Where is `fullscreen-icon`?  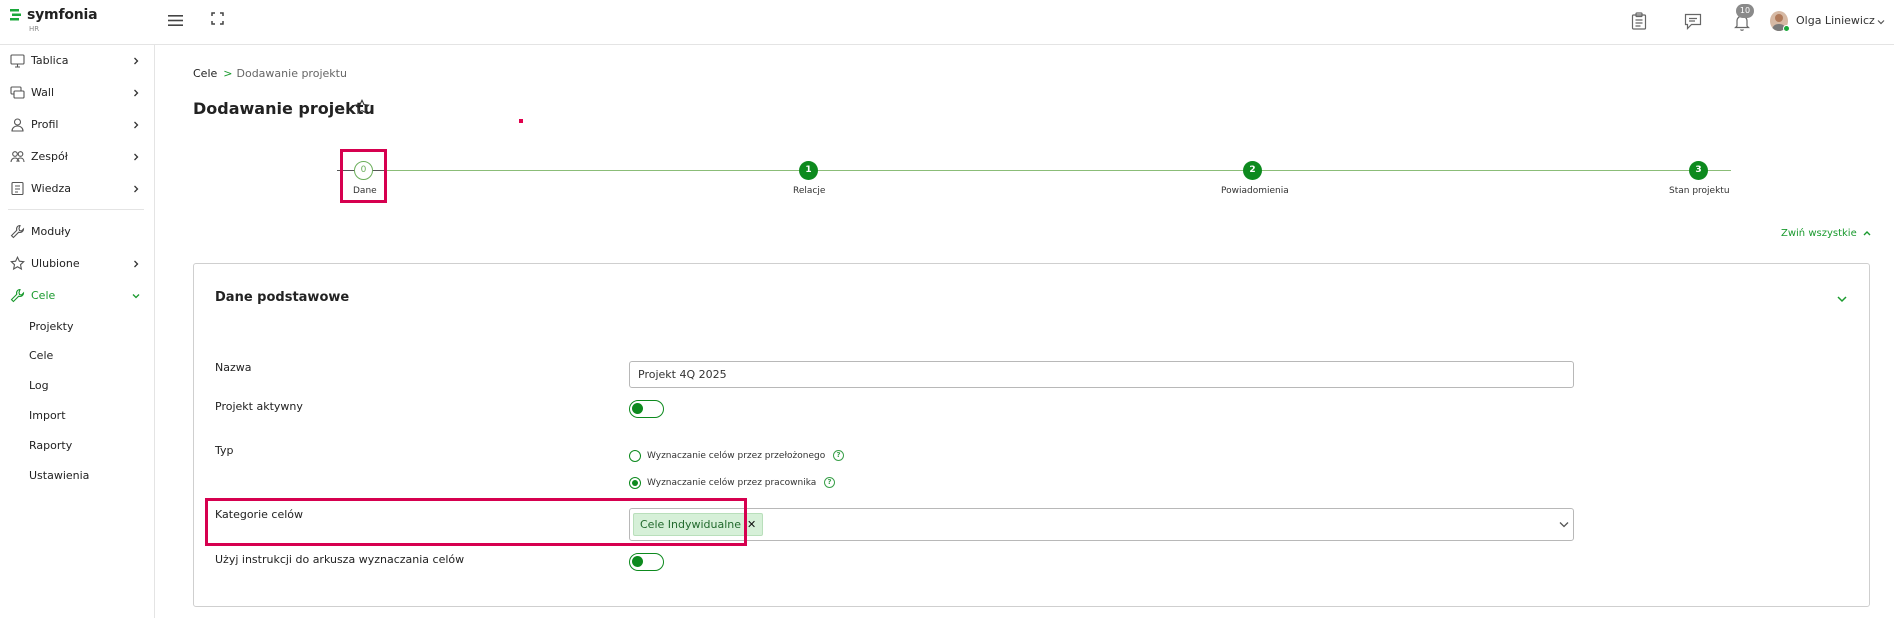
fullscreen-icon is located at coordinates (217, 18).